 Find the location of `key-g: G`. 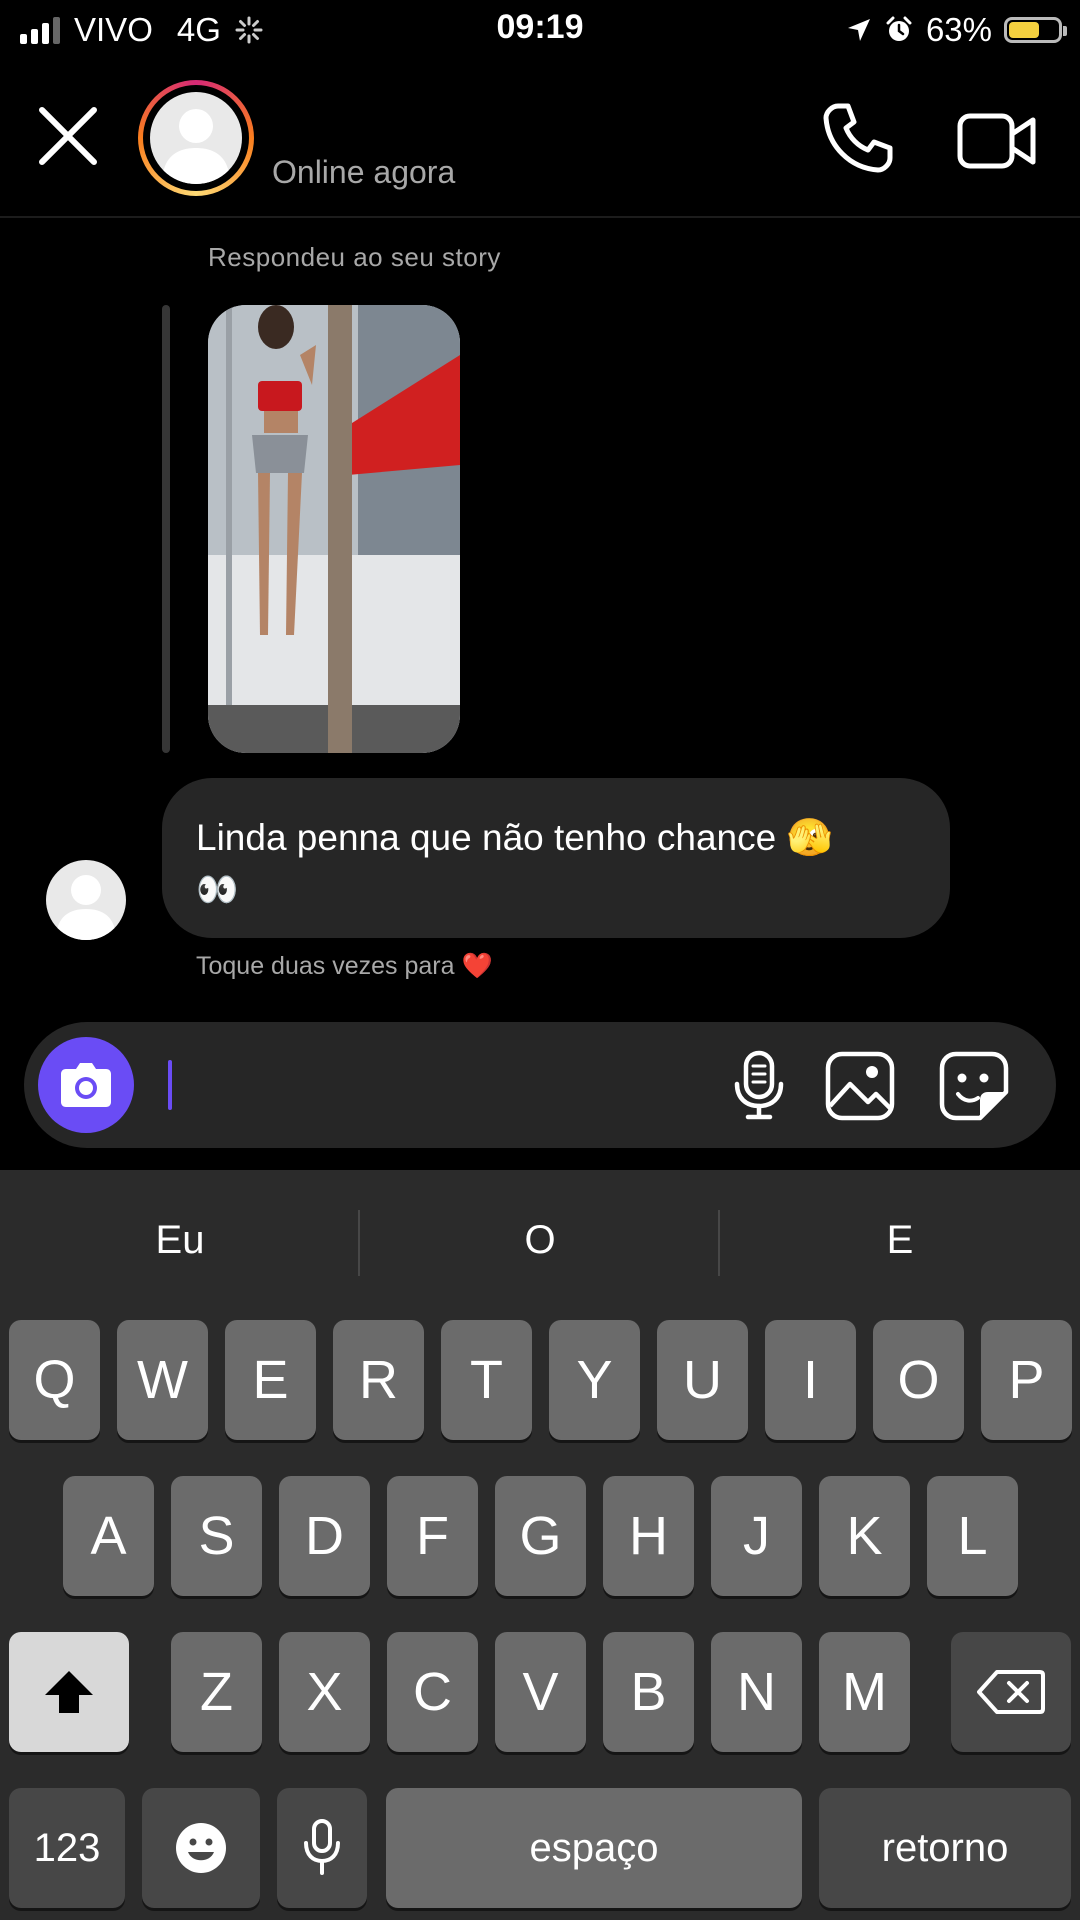

key-g: G is located at coordinates (540, 1536).